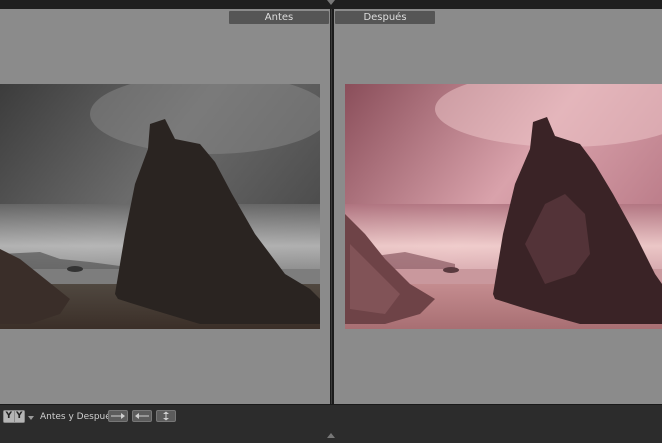  I want to click on view-mode-glyph-before: Y, so click(9, 416).